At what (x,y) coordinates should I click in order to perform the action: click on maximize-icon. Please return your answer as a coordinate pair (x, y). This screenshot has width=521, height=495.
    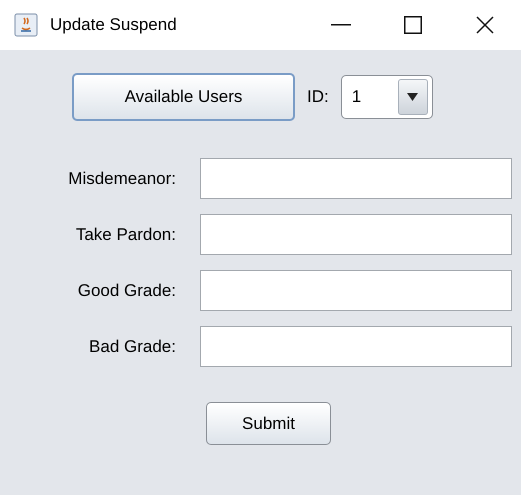
    Looking at the image, I should click on (413, 25).